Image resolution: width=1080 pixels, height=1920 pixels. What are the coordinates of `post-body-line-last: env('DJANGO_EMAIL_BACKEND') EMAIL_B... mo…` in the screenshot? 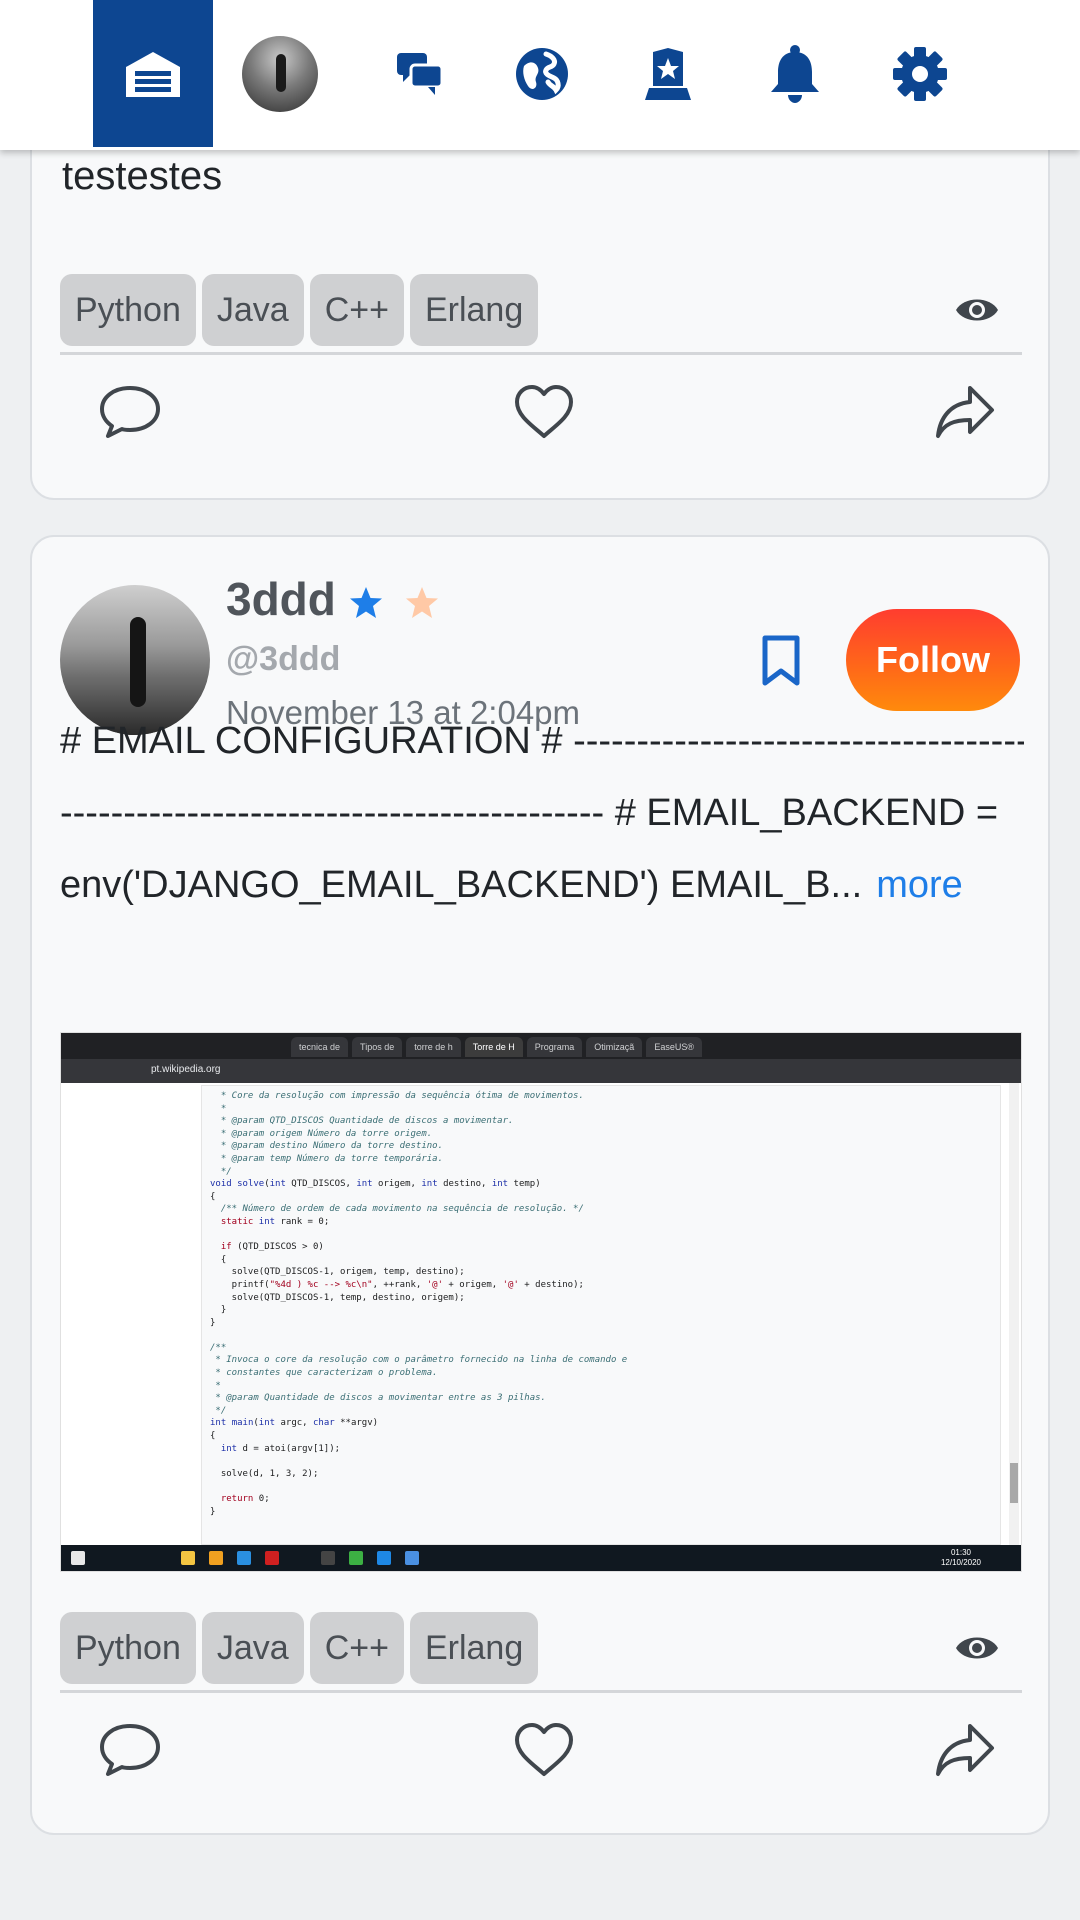 It's located at (542, 885).